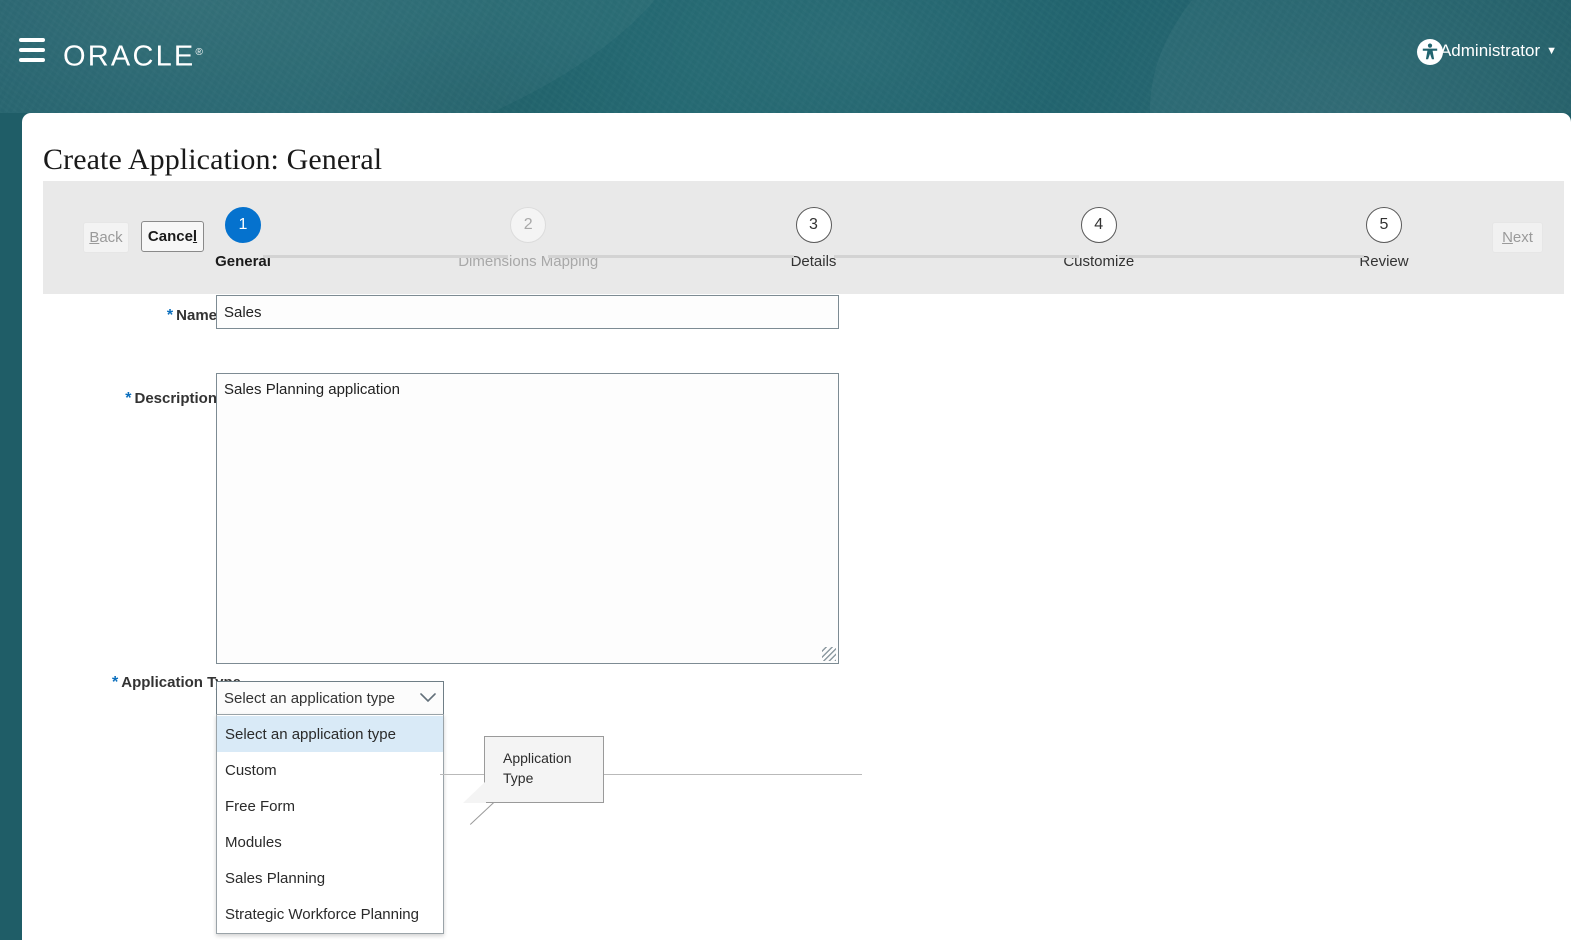  Describe the element at coordinates (243, 225) in the screenshot. I see `train-step-number: 1` at that location.